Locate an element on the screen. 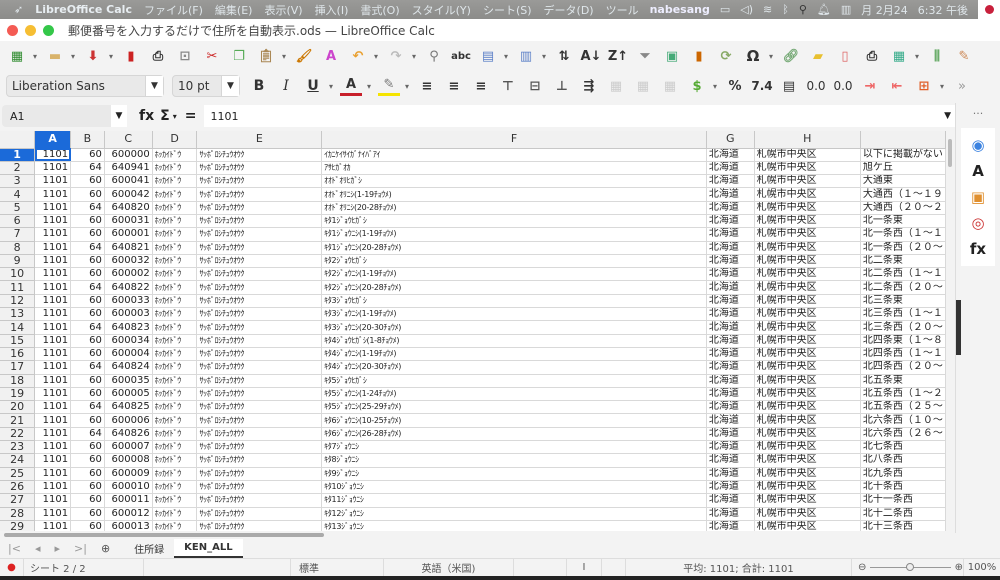 This screenshot has width=1000, height=580. cell-i: 北一条東 is located at coordinates (903, 221).